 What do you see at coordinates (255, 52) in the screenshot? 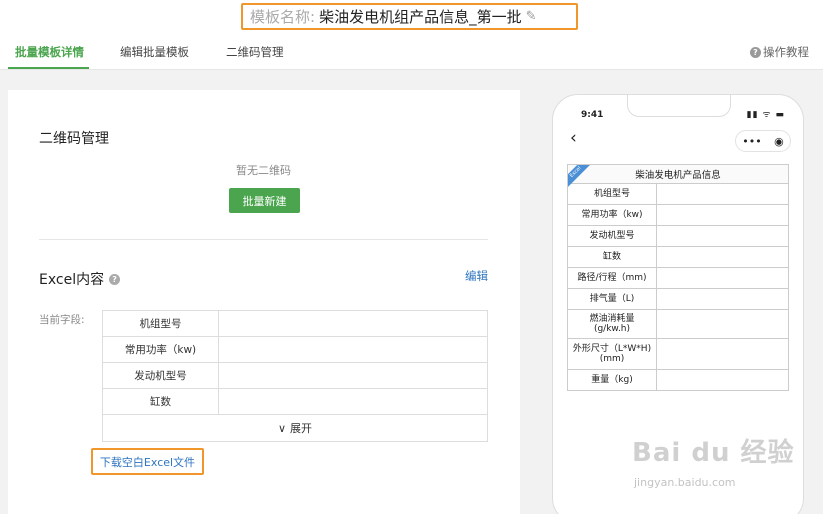
I see `tab-qr-management: 二维码管理` at bounding box center [255, 52].